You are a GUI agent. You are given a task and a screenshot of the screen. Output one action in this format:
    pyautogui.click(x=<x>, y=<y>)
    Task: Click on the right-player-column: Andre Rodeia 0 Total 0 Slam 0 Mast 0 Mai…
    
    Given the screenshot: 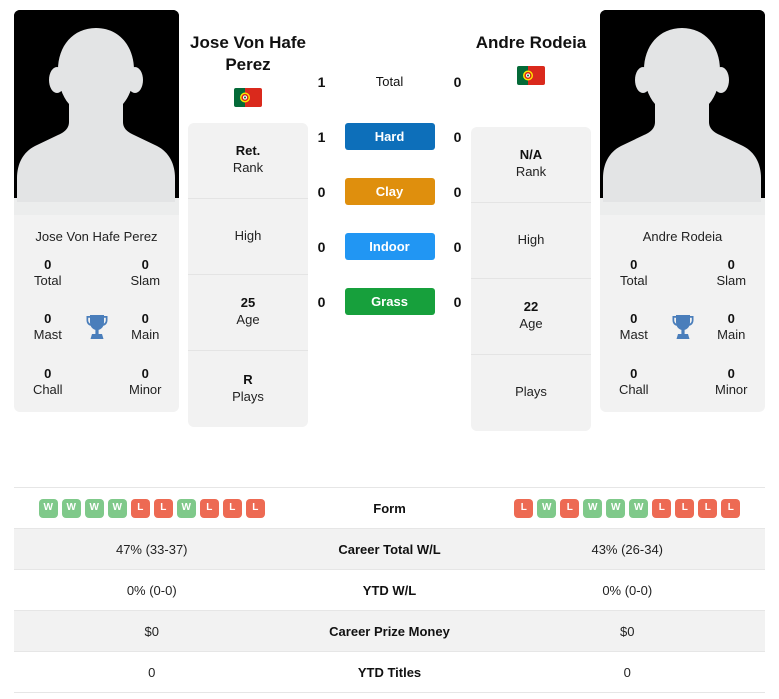 What is the action you would take?
    pyautogui.click(x=682, y=211)
    